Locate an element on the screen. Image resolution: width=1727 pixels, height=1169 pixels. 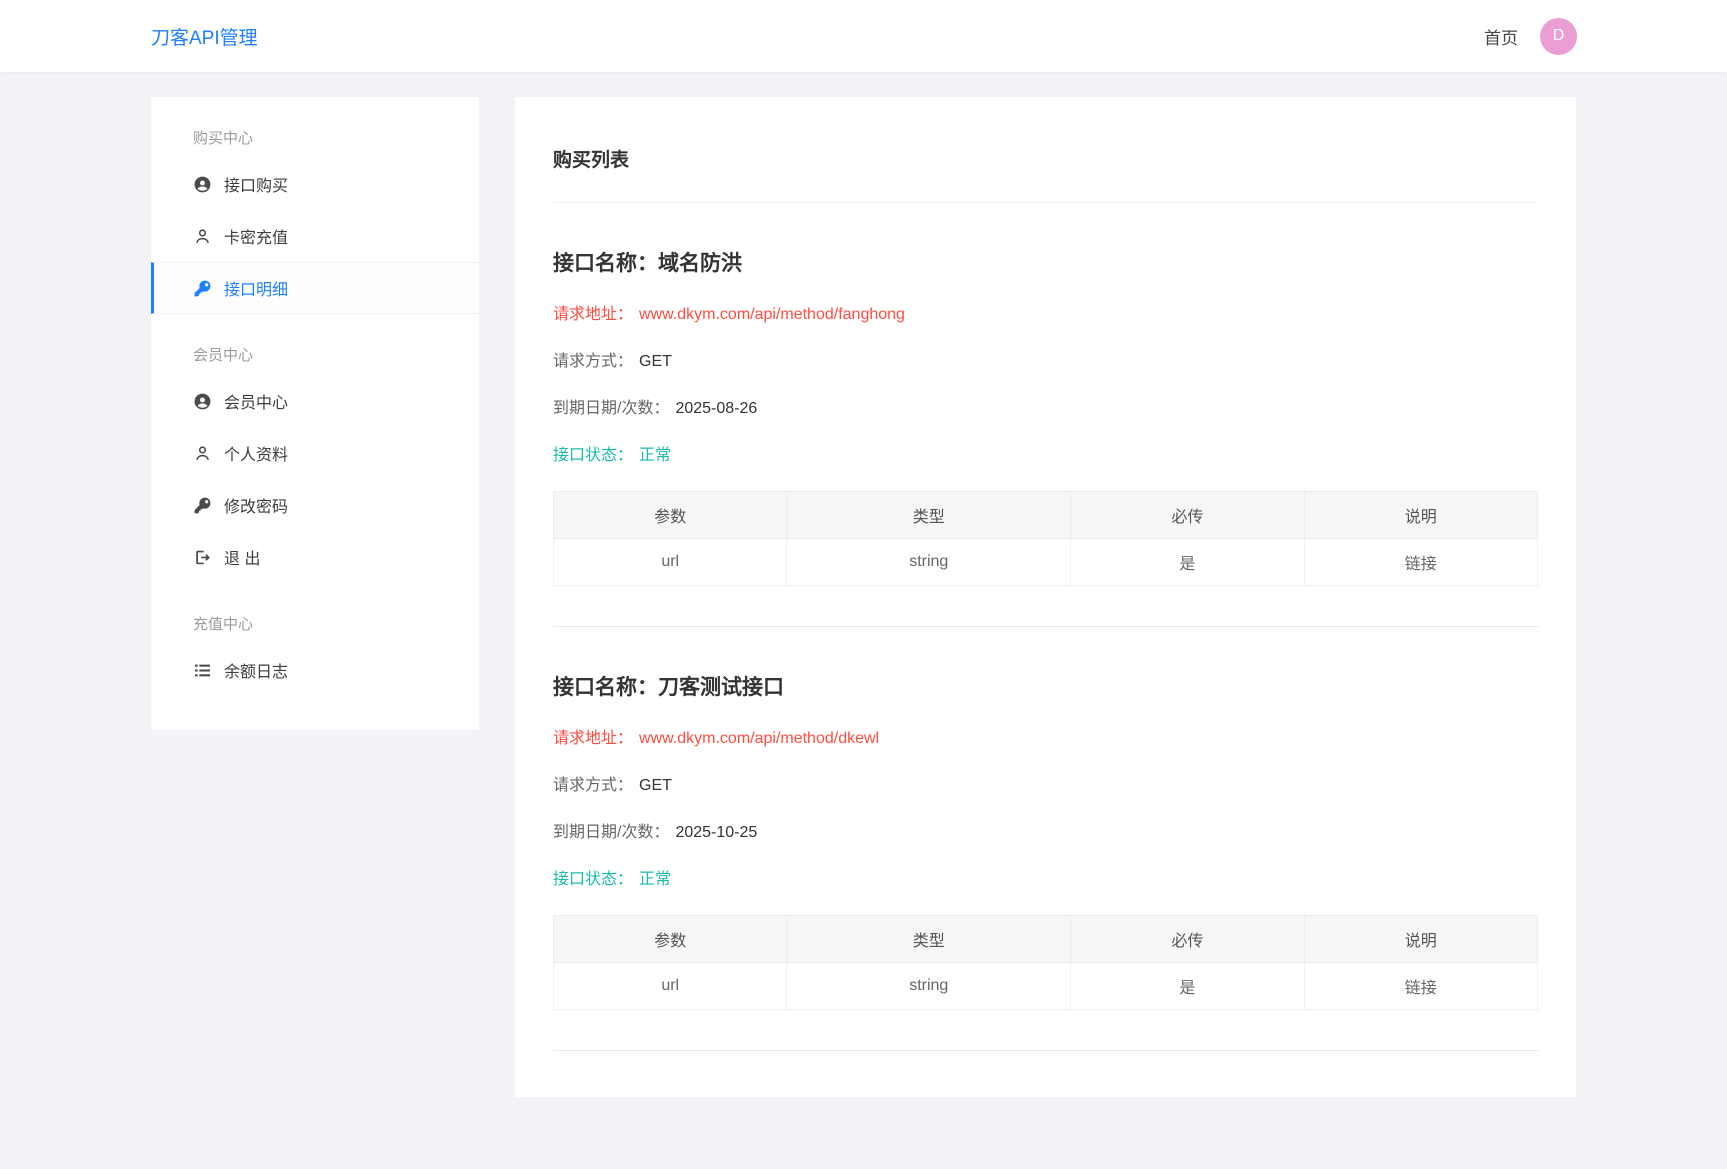
sidebar-section-title: 会员中心 is located at coordinates (223, 355).